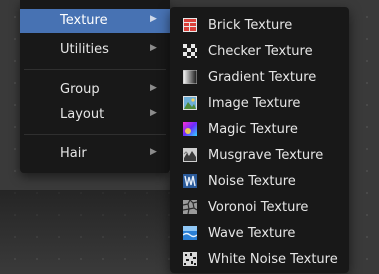 The height and width of the screenshot is (274, 379). I want to click on menu-item-layout: Layout ▶, so click(95, 115).